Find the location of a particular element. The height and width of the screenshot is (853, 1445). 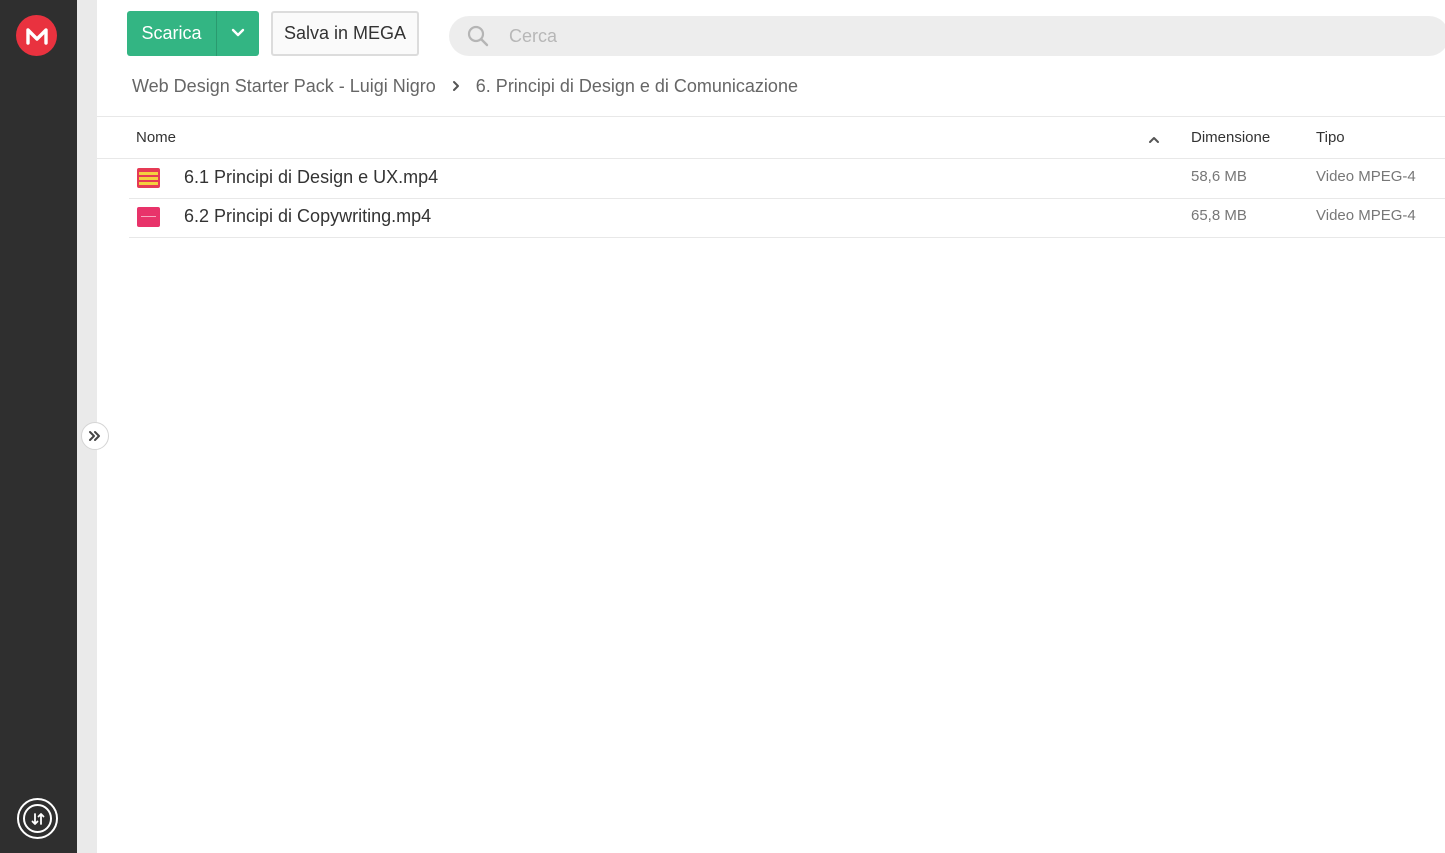

breadcrumb-item-root: Web Design Starter Pack - Luigi Nigro is located at coordinates (284, 86).